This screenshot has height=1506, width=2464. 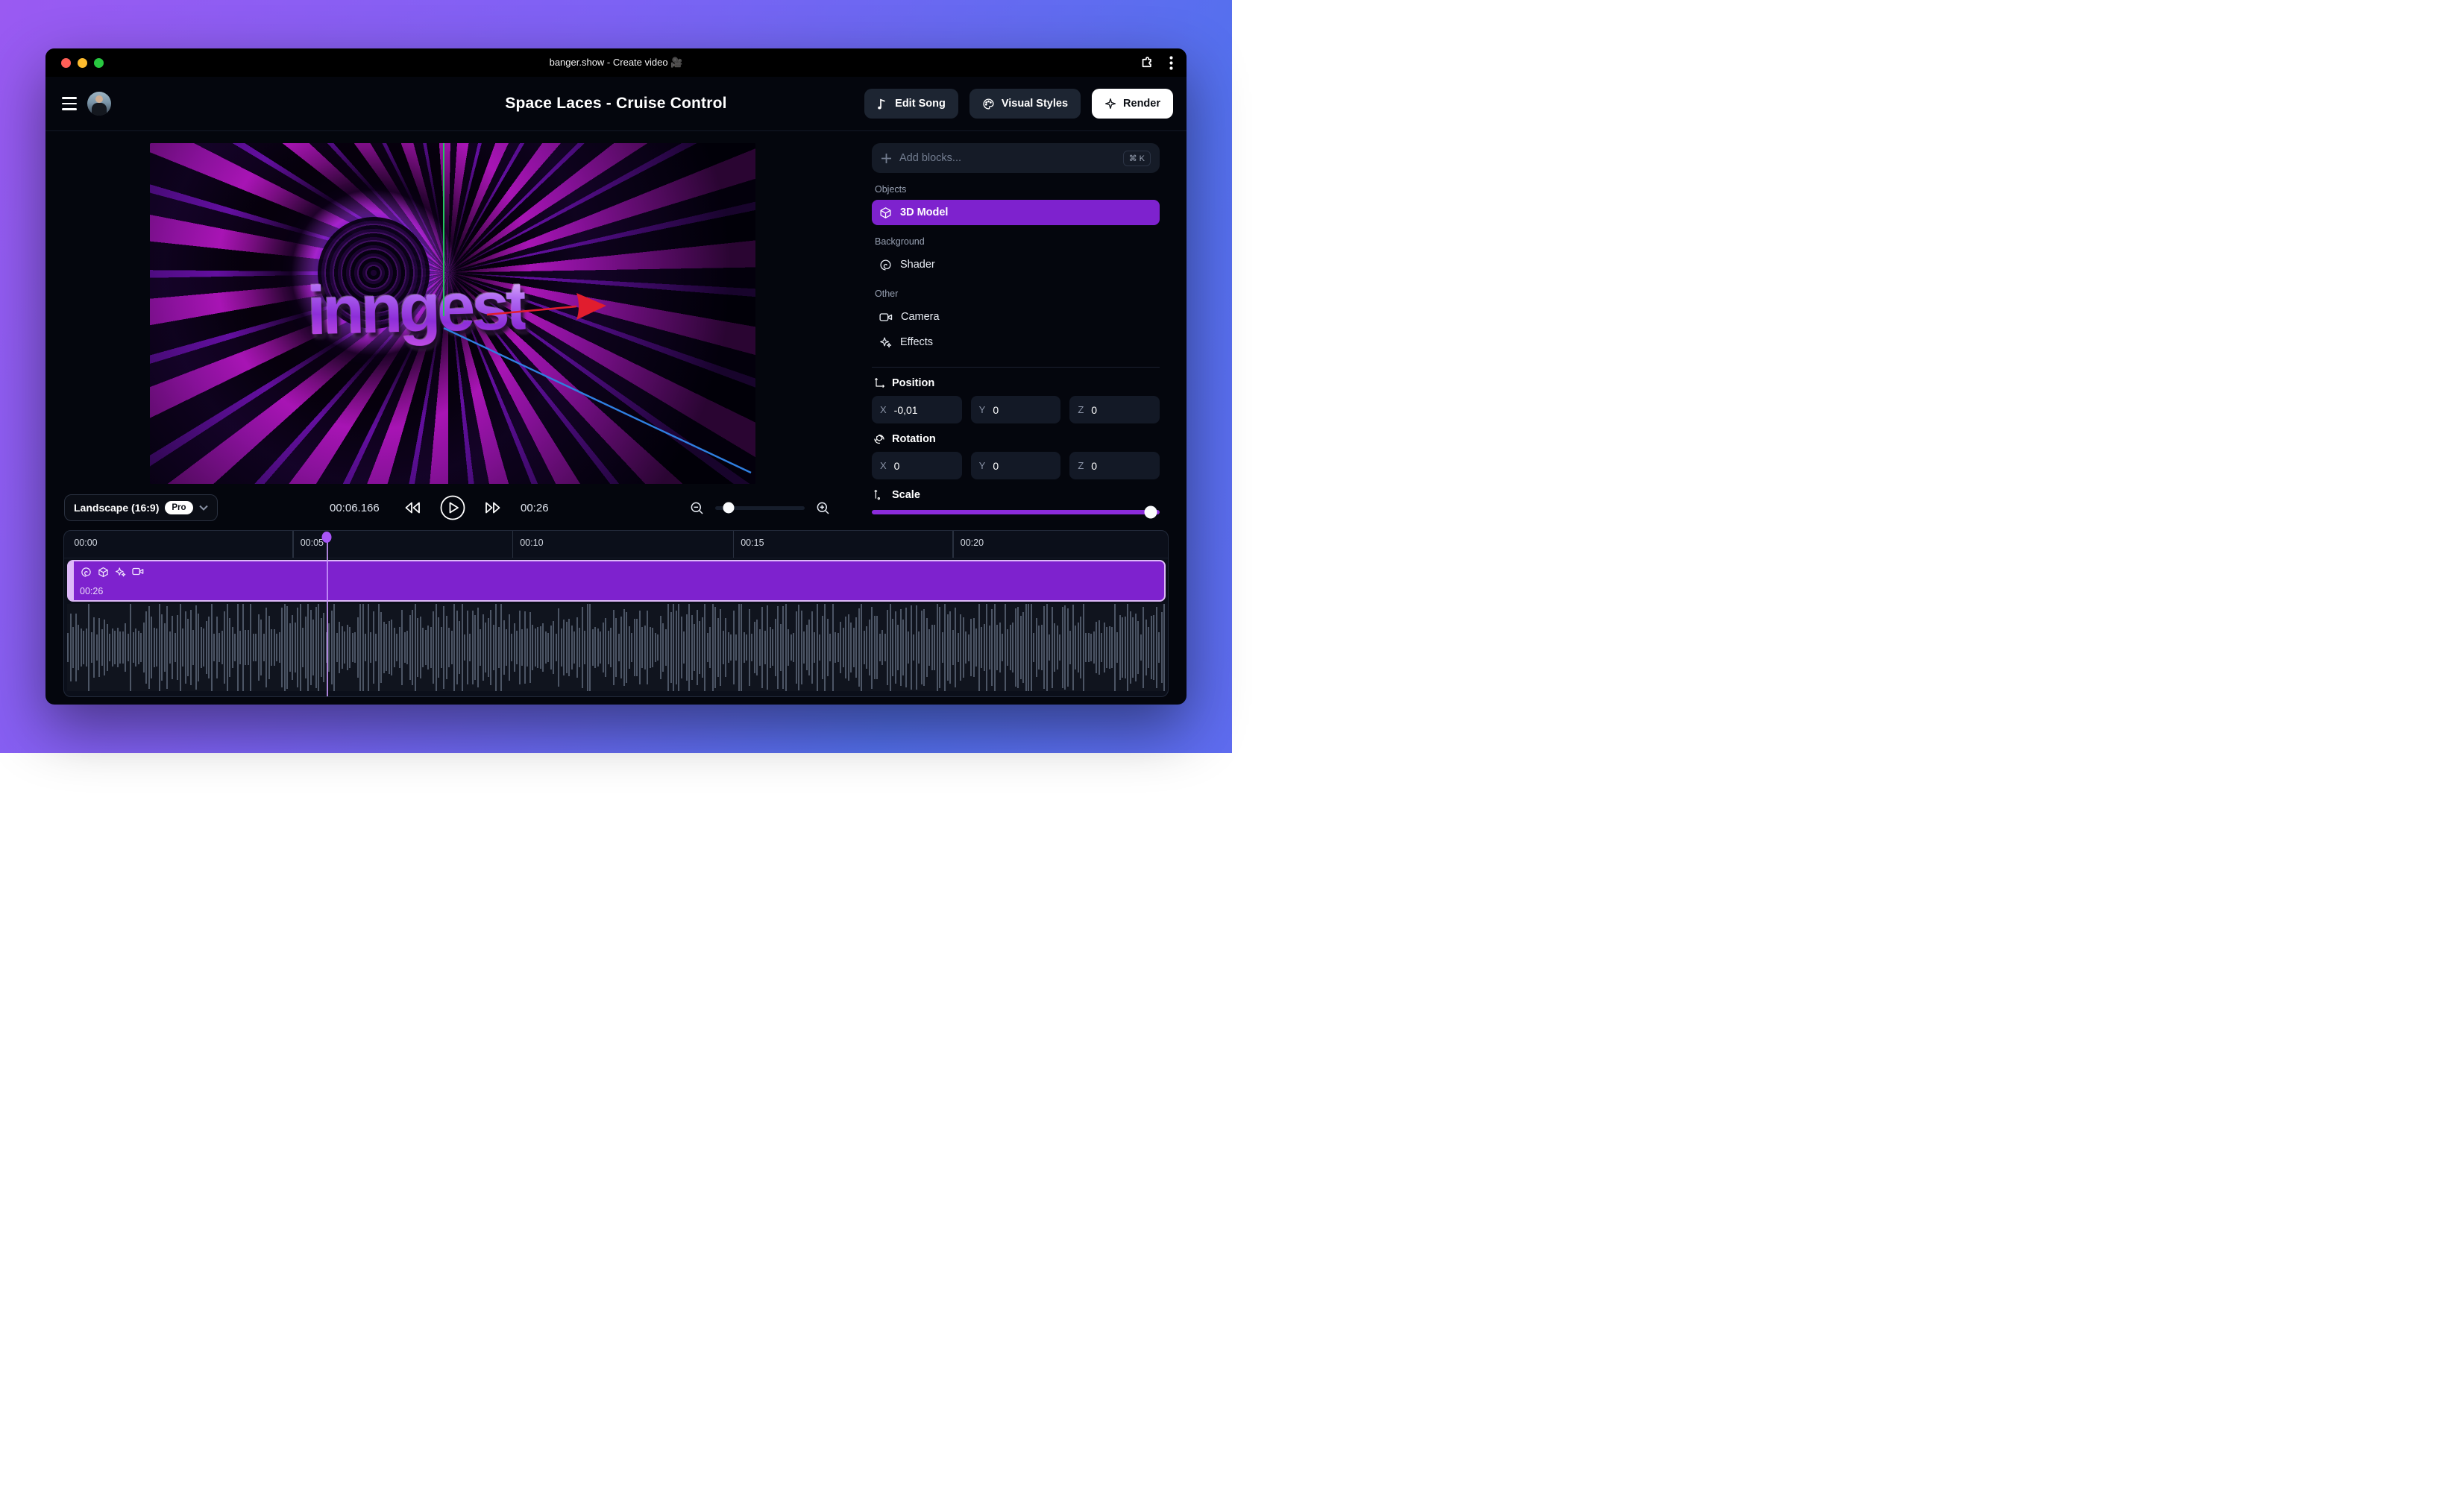 What do you see at coordinates (535, 507) in the screenshot?
I see `total-duration: 00:26` at bounding box center [535, 507].